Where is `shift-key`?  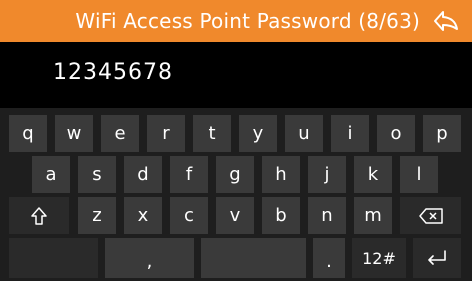 shift-key is located at coordinates (39, 215).